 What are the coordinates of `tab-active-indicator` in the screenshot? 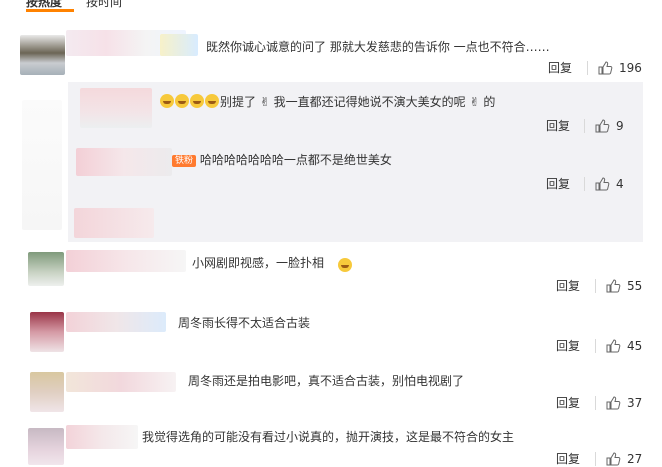 It's located at (50, 10).